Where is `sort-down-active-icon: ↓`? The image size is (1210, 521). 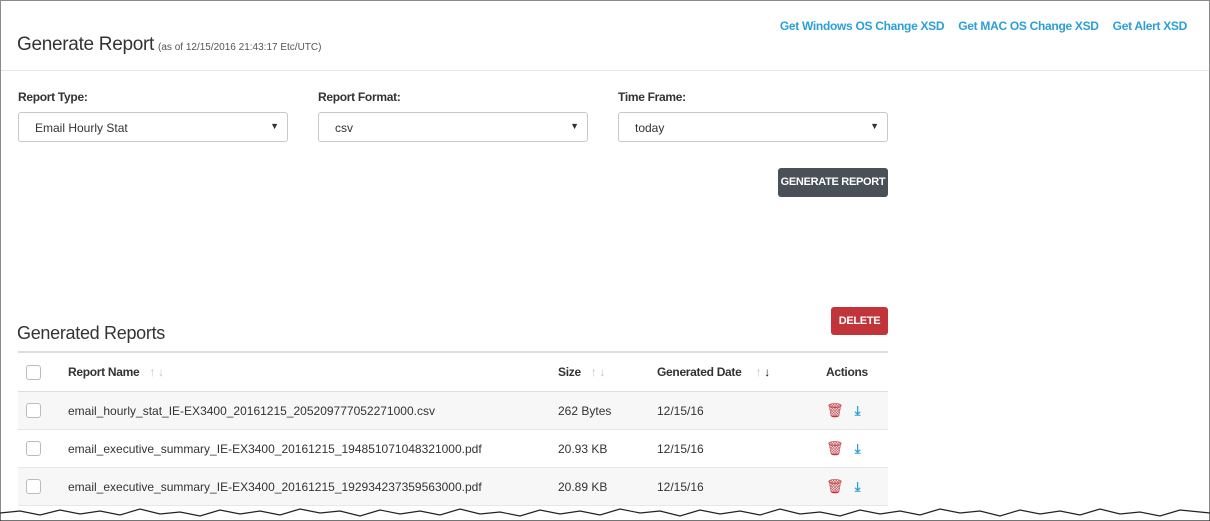 sort-down-active-icon: ↓ is located at coordinates (767, 372).